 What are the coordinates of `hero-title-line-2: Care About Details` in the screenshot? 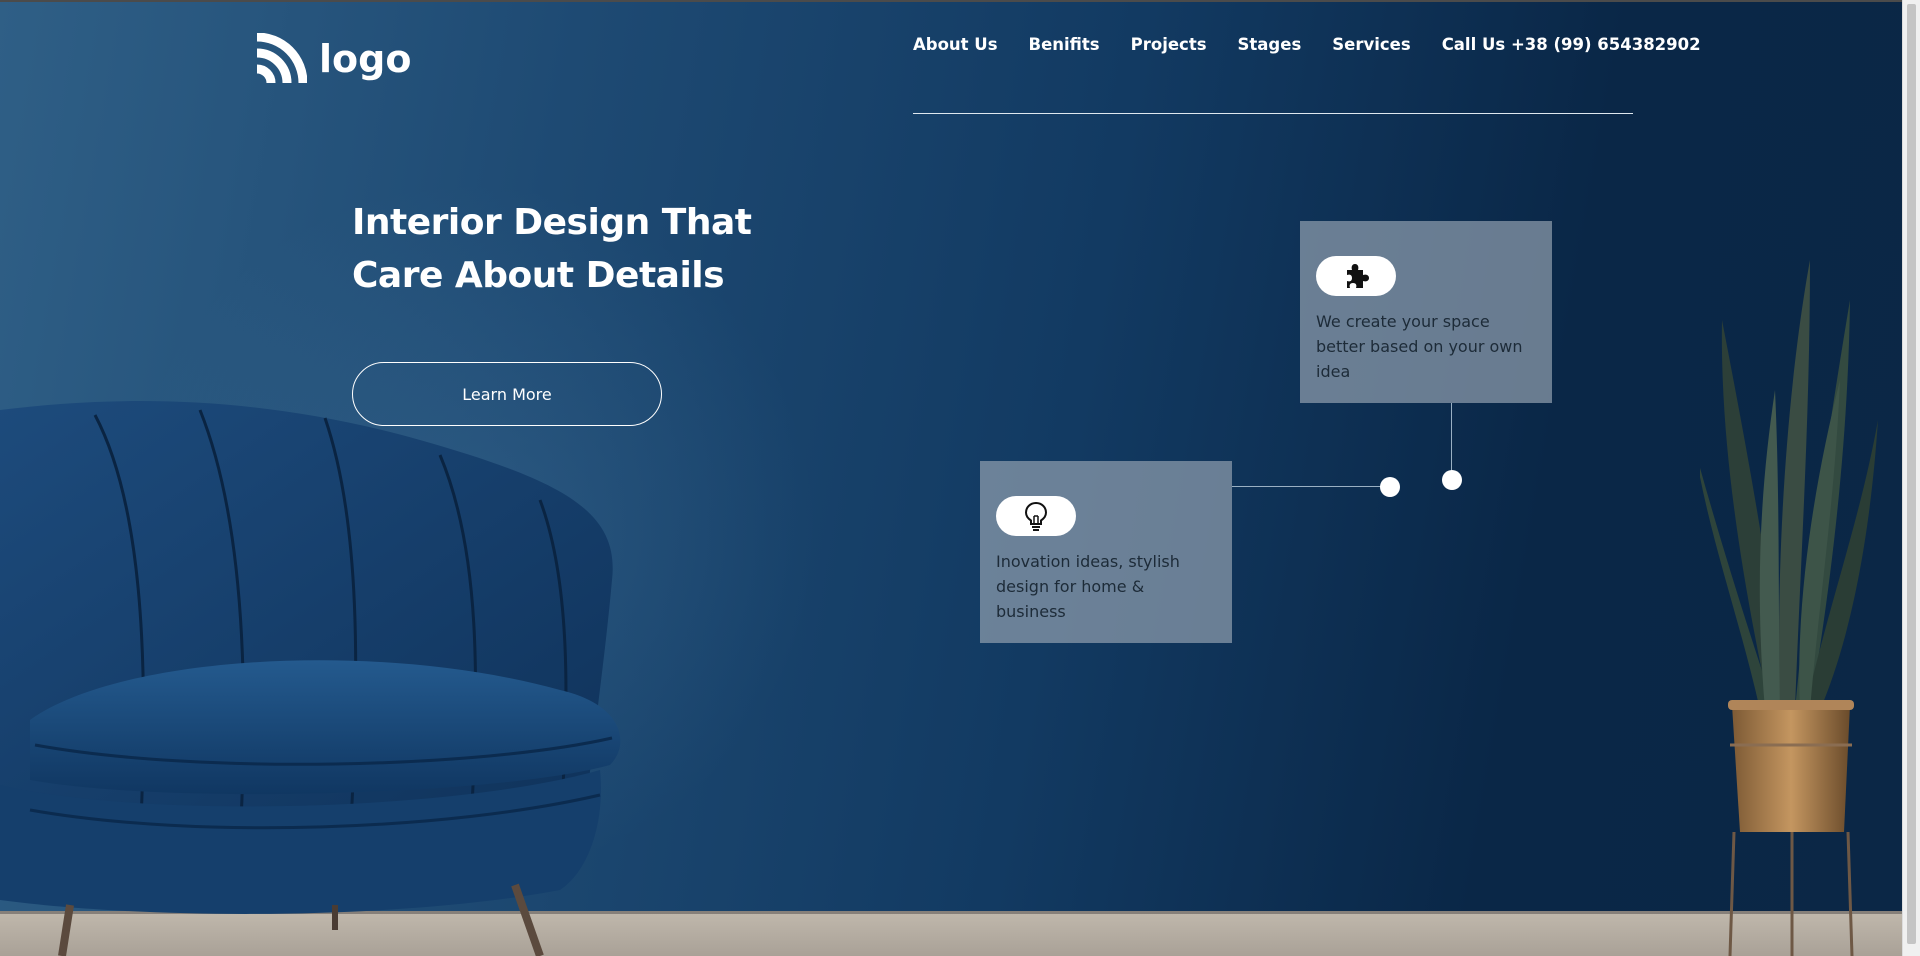 It's located at (538, 275).